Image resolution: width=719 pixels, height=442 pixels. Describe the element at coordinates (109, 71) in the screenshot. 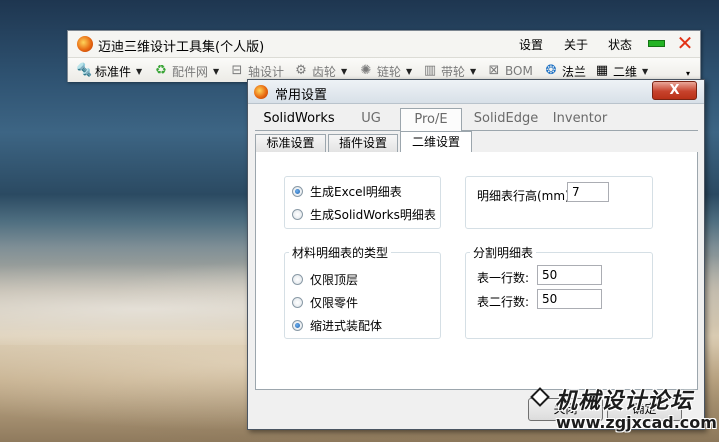

I see `tool-standard-parts: 🔩 标准件 ▼` at that location.